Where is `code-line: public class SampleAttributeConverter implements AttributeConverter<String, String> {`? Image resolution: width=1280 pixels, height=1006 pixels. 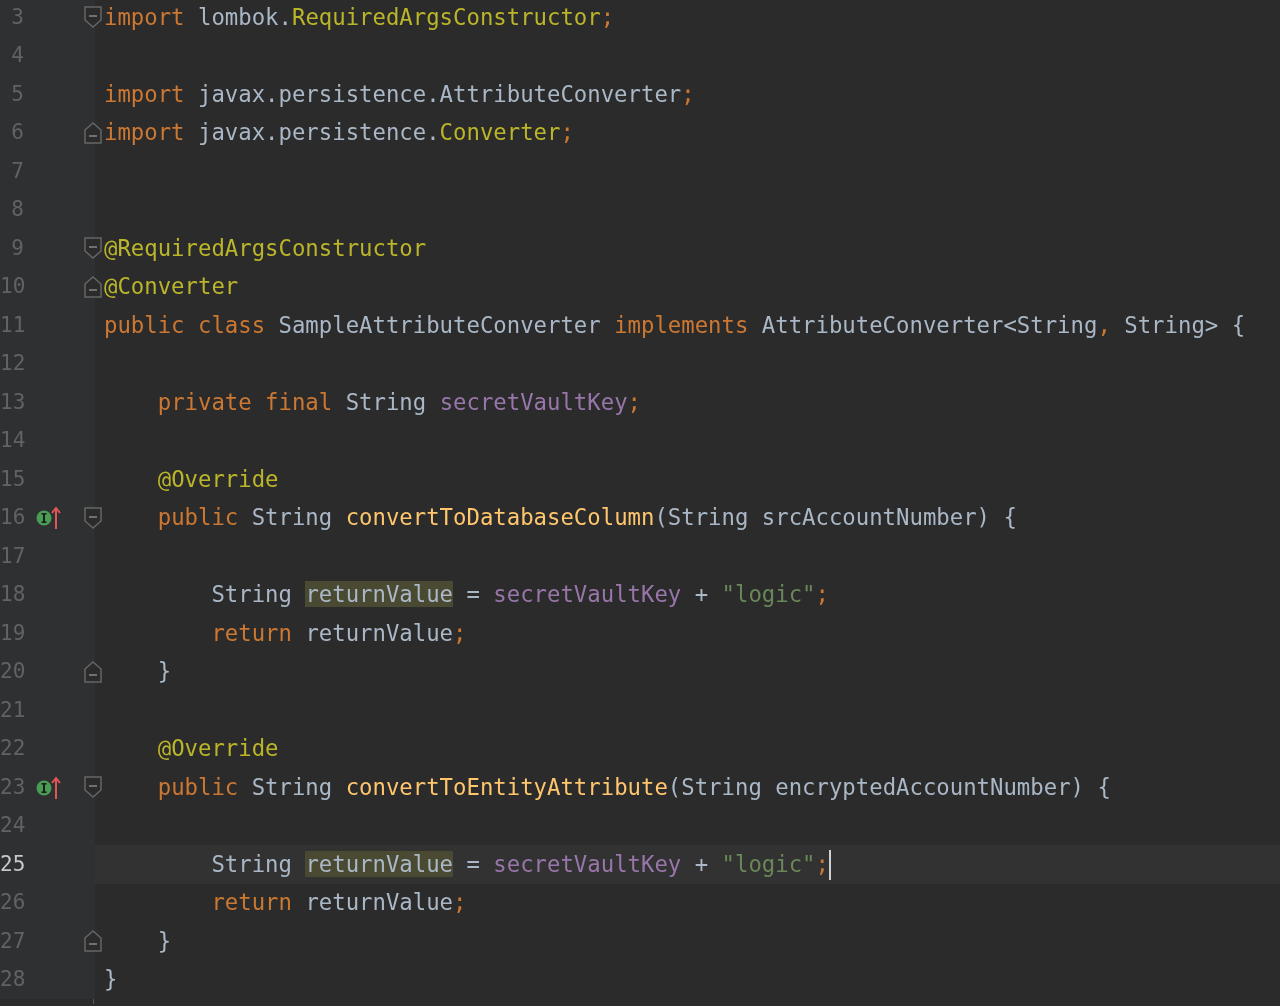 code-line: public class SampleAttributeConverter implements AttributeConverter<String, String> { is located at coordinates (675, 325).